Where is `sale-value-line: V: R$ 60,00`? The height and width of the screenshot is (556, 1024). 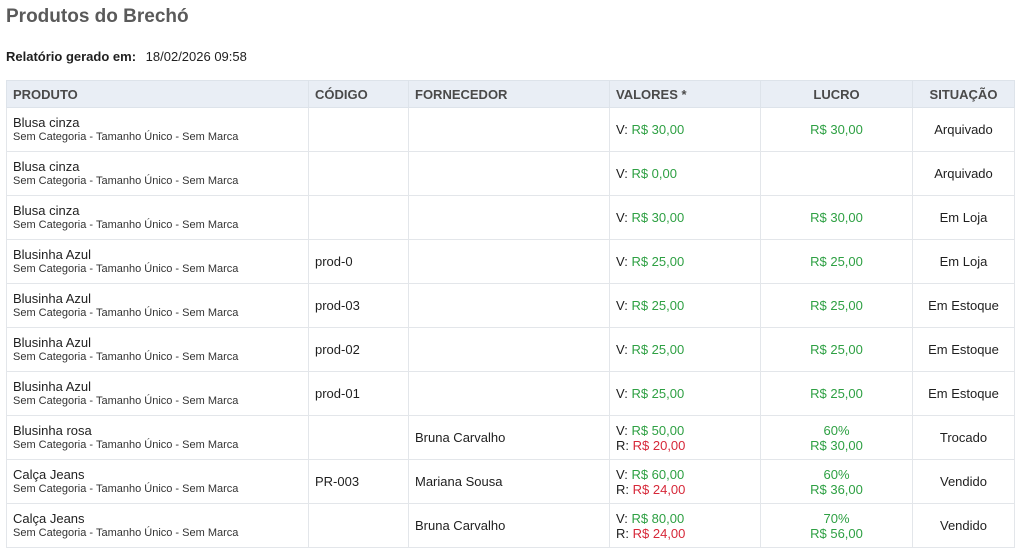 sale-value-line: V: R$ 60,00 is located at coordinates (685, 474).